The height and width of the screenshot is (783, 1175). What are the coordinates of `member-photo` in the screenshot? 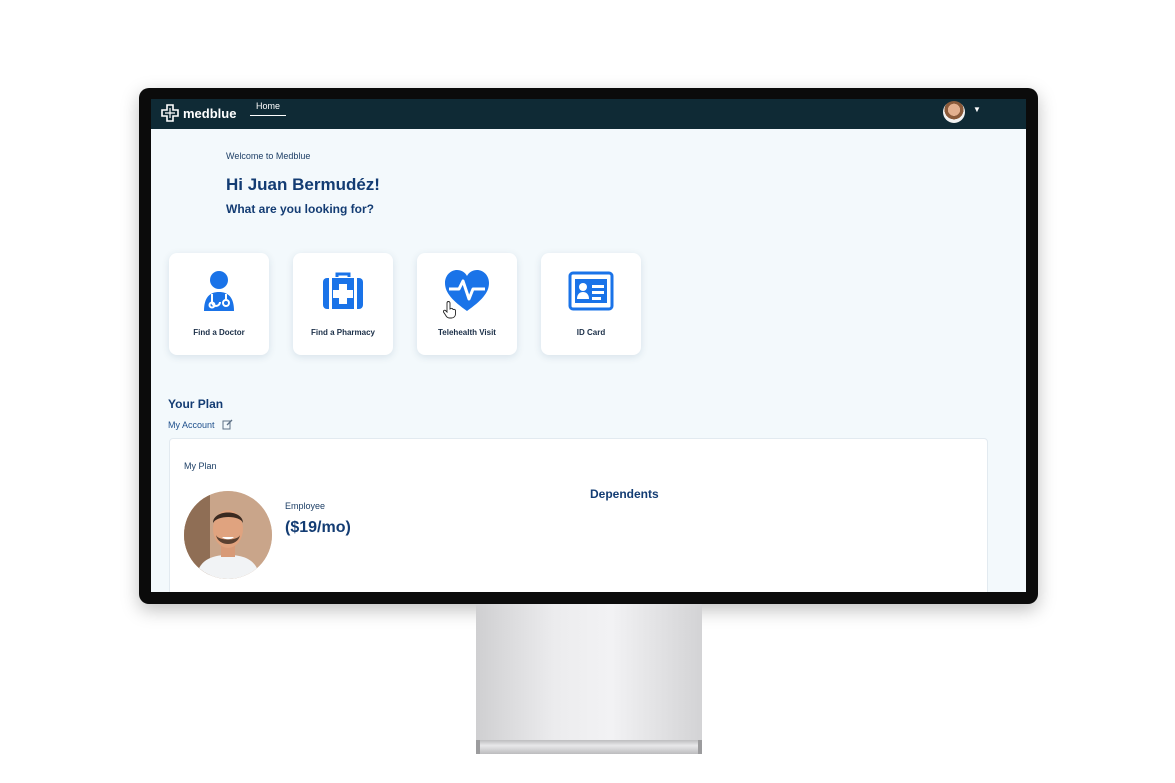 It's located at (228, 535).